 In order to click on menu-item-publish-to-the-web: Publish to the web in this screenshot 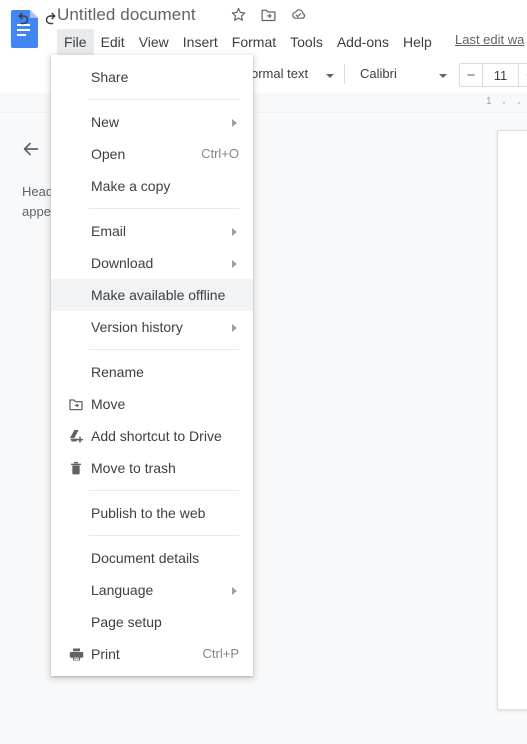, I will do `click(152, 513)`.